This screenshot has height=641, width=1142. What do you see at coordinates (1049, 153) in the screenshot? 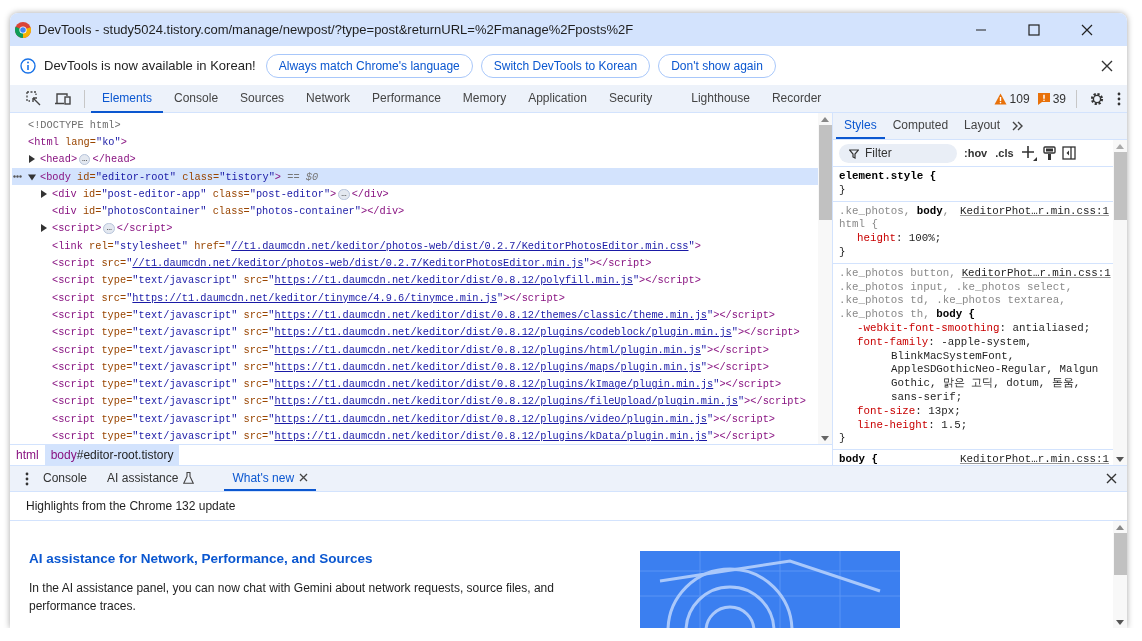
I see `paint-roller-icon` at bounding box center [1049, 153].